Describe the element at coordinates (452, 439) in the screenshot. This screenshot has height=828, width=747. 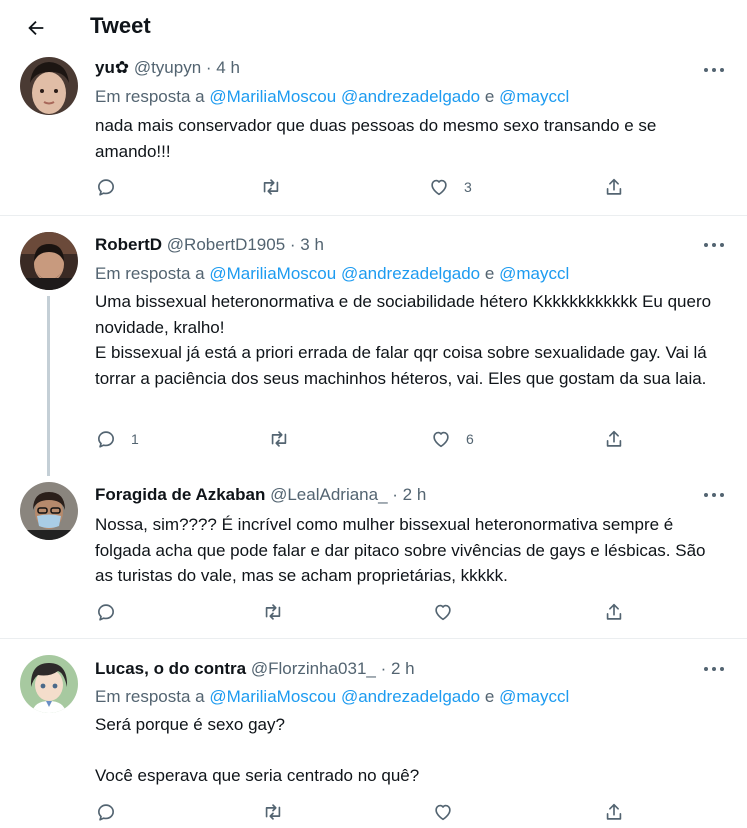
I see `like-button: 6` at that location.